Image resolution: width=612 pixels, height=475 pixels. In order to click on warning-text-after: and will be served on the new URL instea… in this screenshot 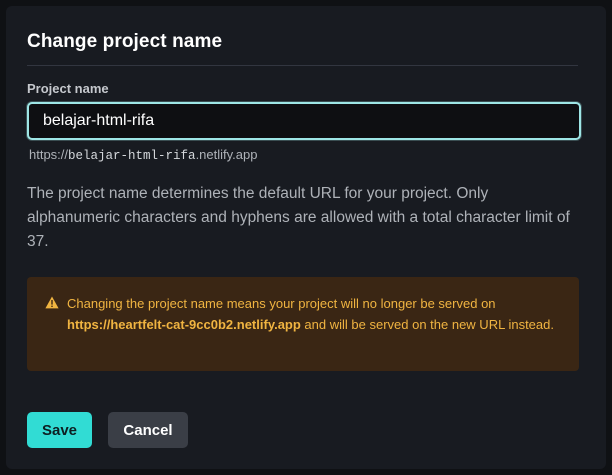, I will do `click(427, 324)`.